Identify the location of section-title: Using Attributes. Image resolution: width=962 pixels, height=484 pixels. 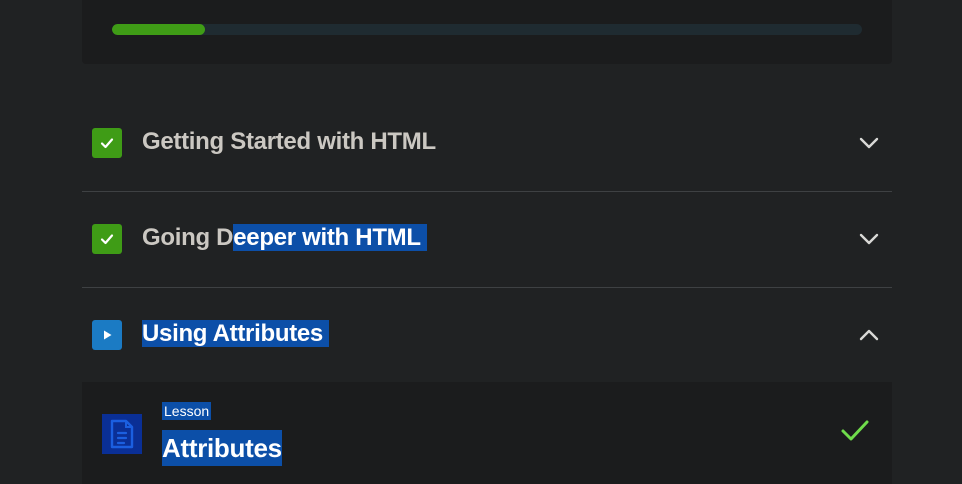
(236, 334).